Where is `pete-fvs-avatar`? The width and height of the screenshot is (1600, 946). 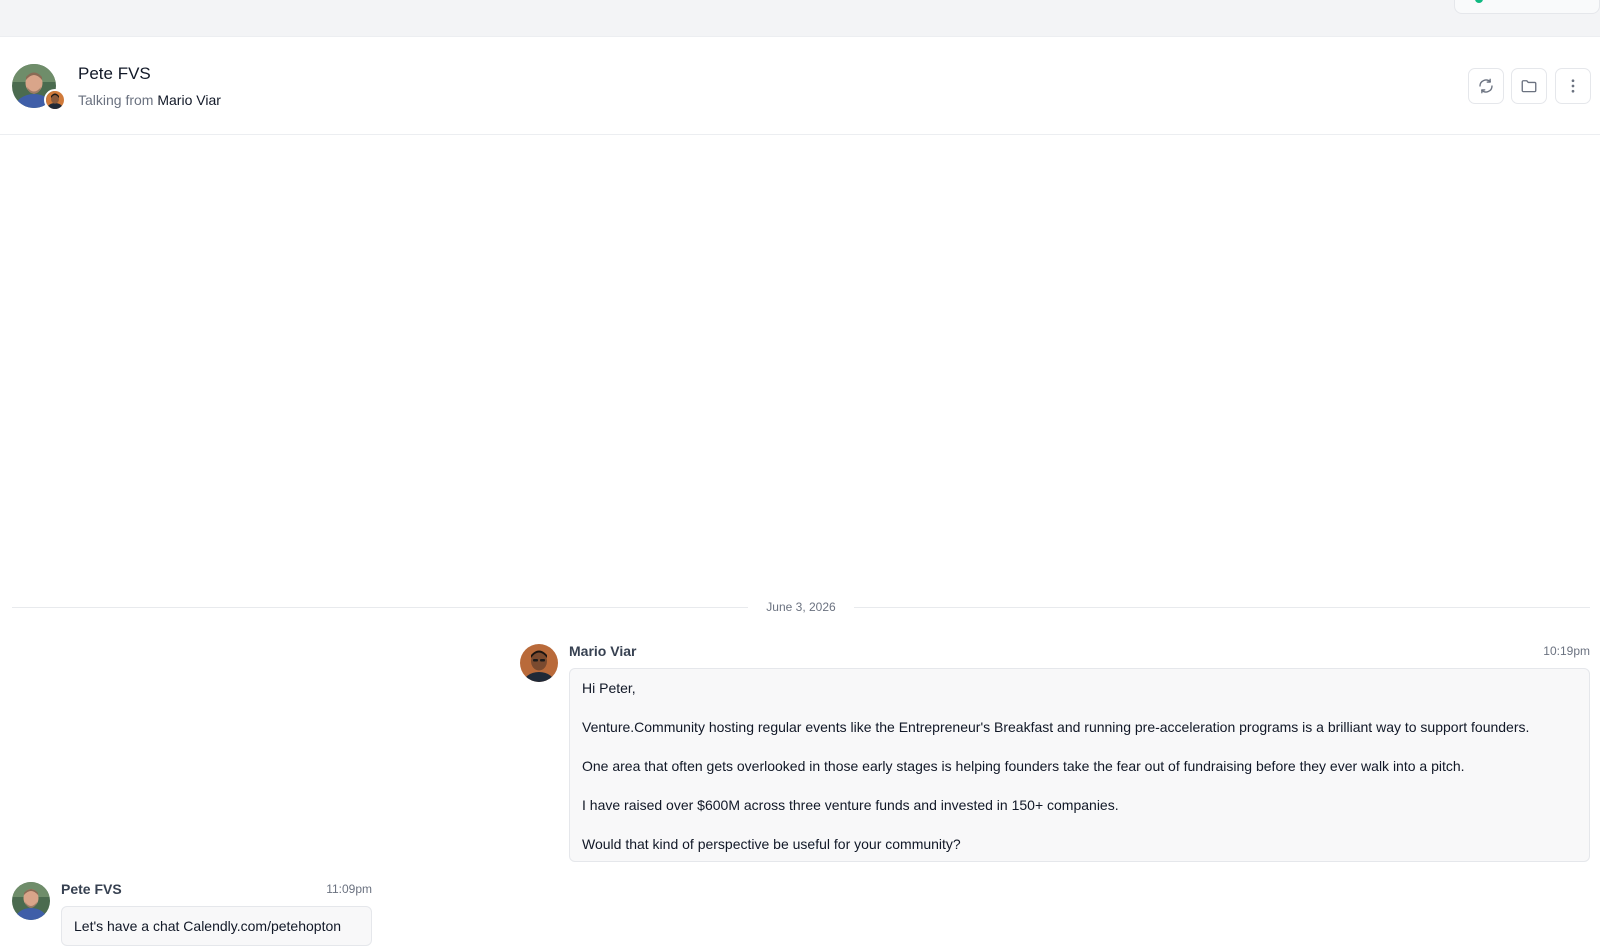
pete-fvs-avatar is located at coordinates (31, 901).